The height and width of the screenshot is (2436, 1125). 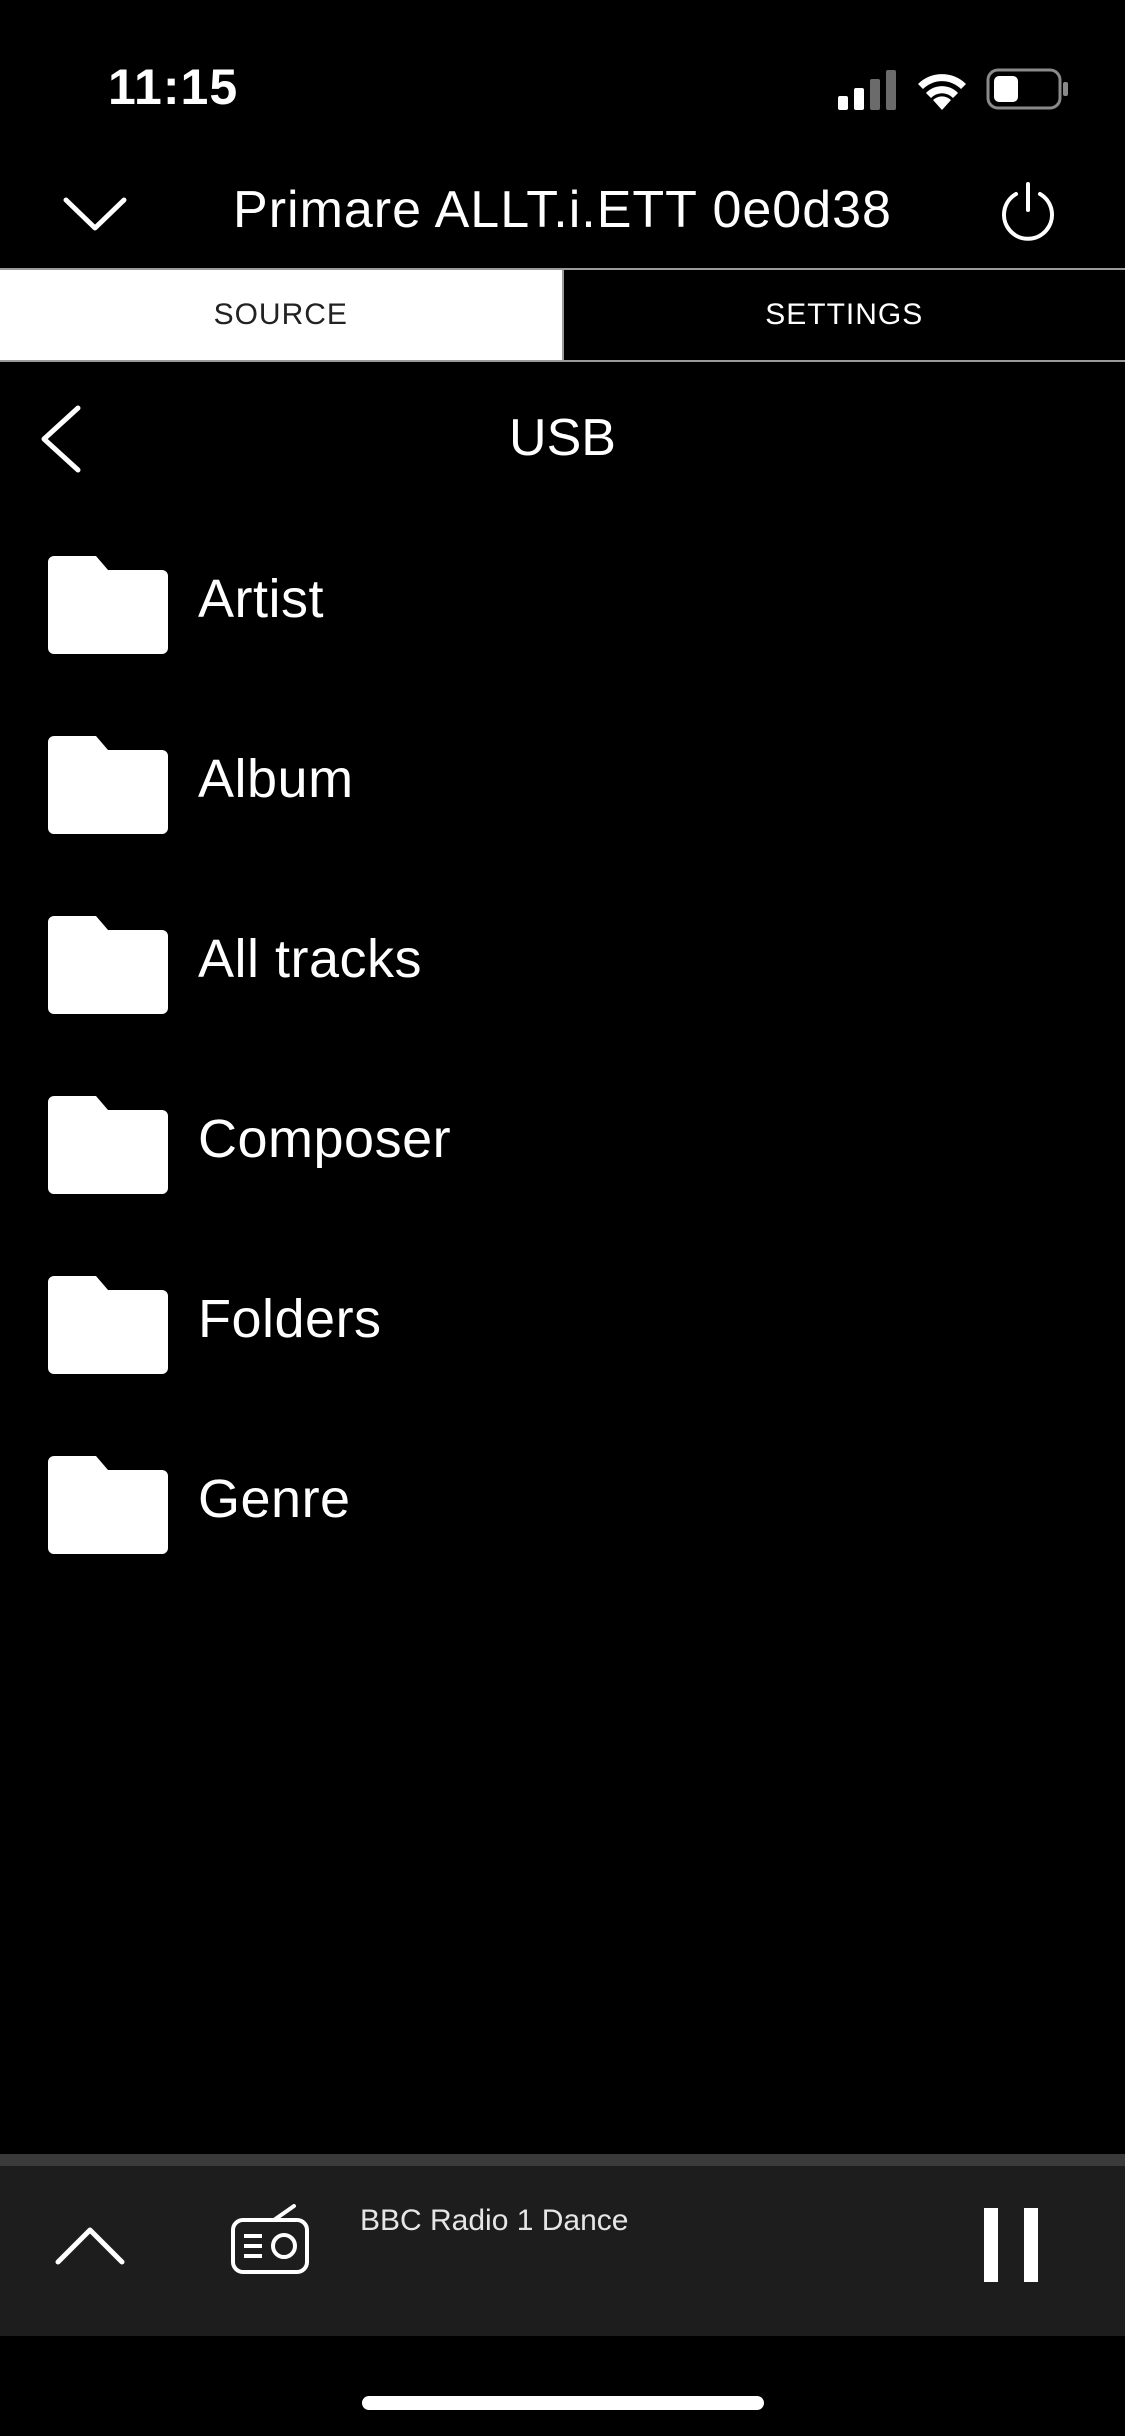 What do you see at coordinates (270, 2239) in the screenshot?
I see `radio-icon` at bounding box center [270, 2239].